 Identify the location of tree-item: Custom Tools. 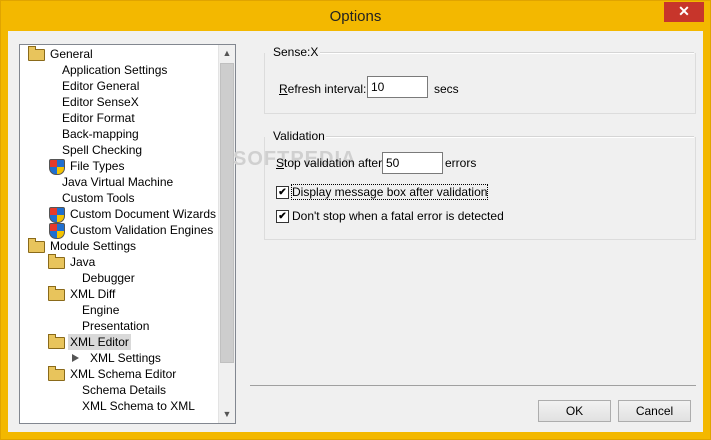
(129, 198).